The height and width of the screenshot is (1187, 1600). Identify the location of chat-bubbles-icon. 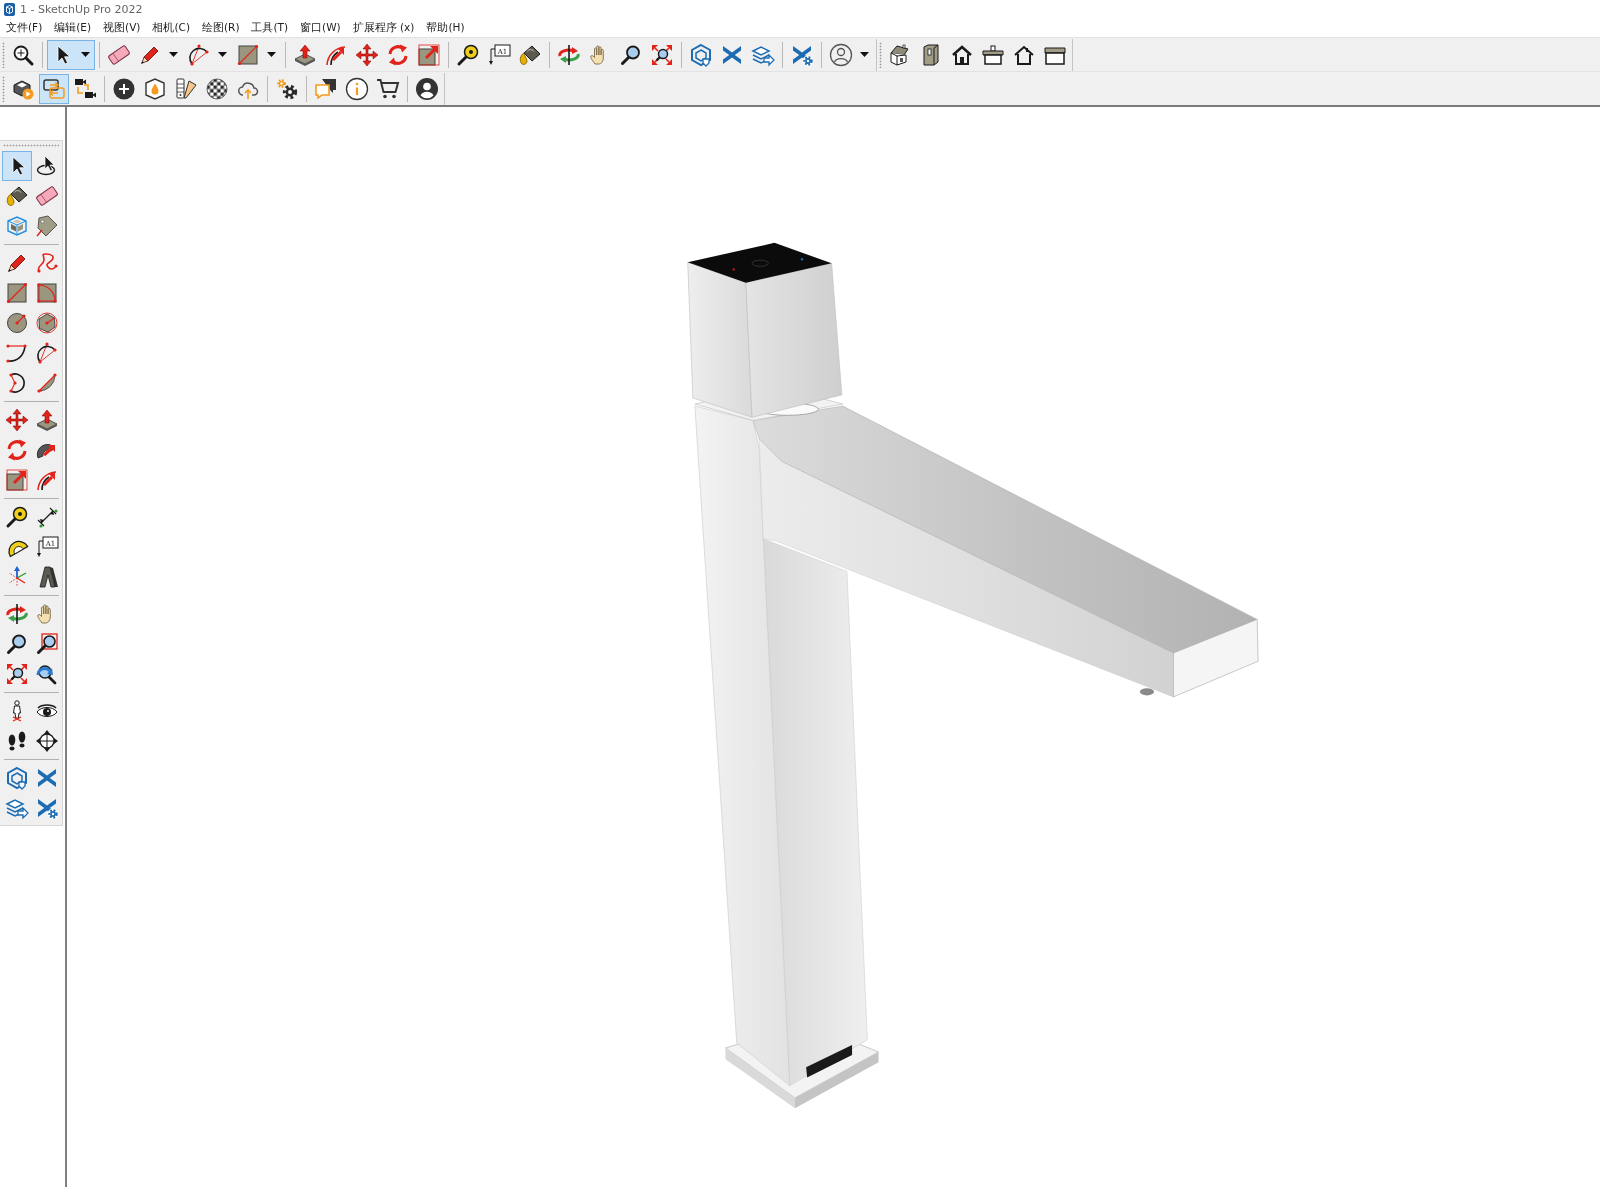
(326, 88).